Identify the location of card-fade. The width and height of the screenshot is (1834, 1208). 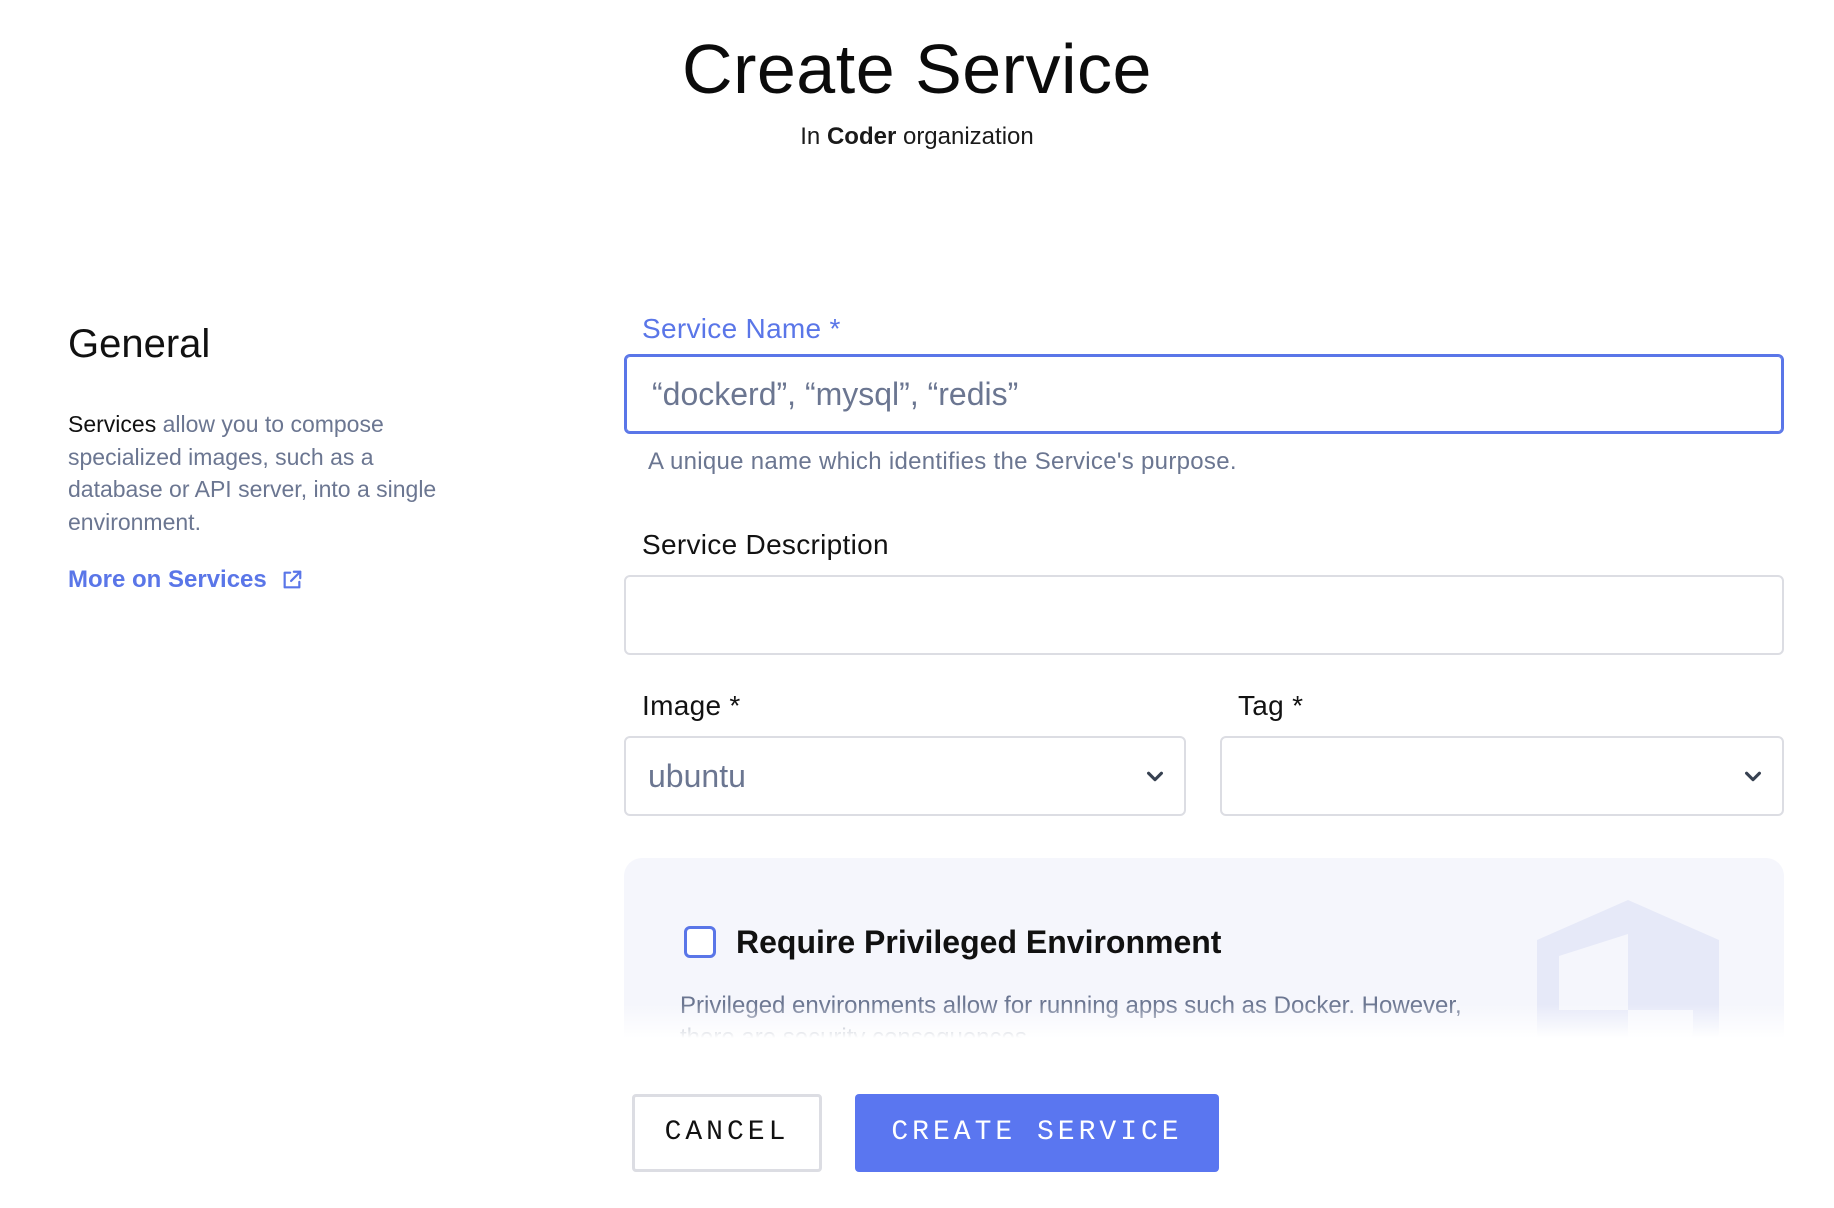
(1204, 1021).